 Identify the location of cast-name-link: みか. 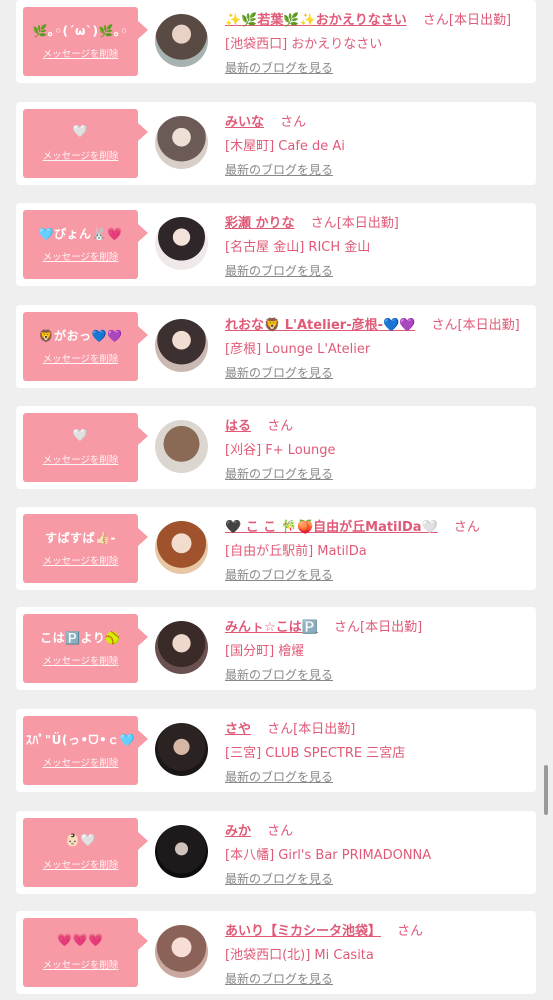
(238, 831).